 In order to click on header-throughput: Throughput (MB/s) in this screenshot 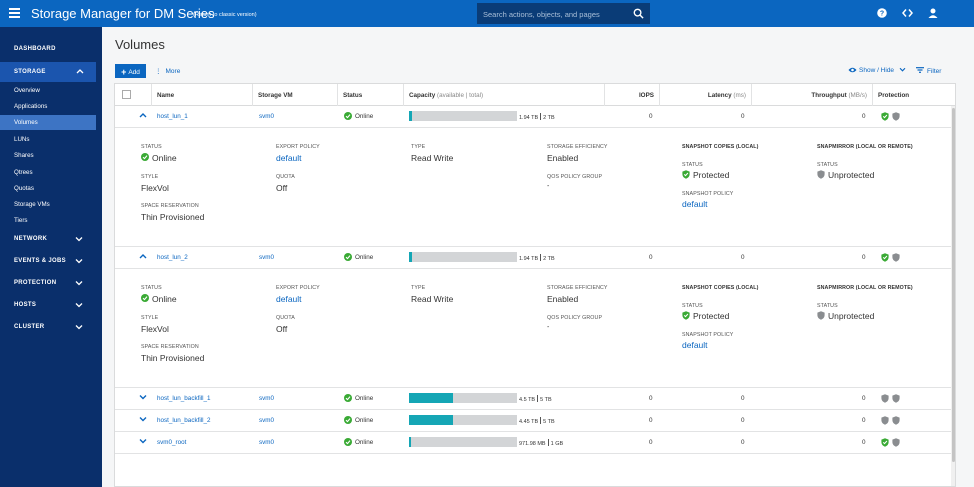, I will do `click(812, 95)`.